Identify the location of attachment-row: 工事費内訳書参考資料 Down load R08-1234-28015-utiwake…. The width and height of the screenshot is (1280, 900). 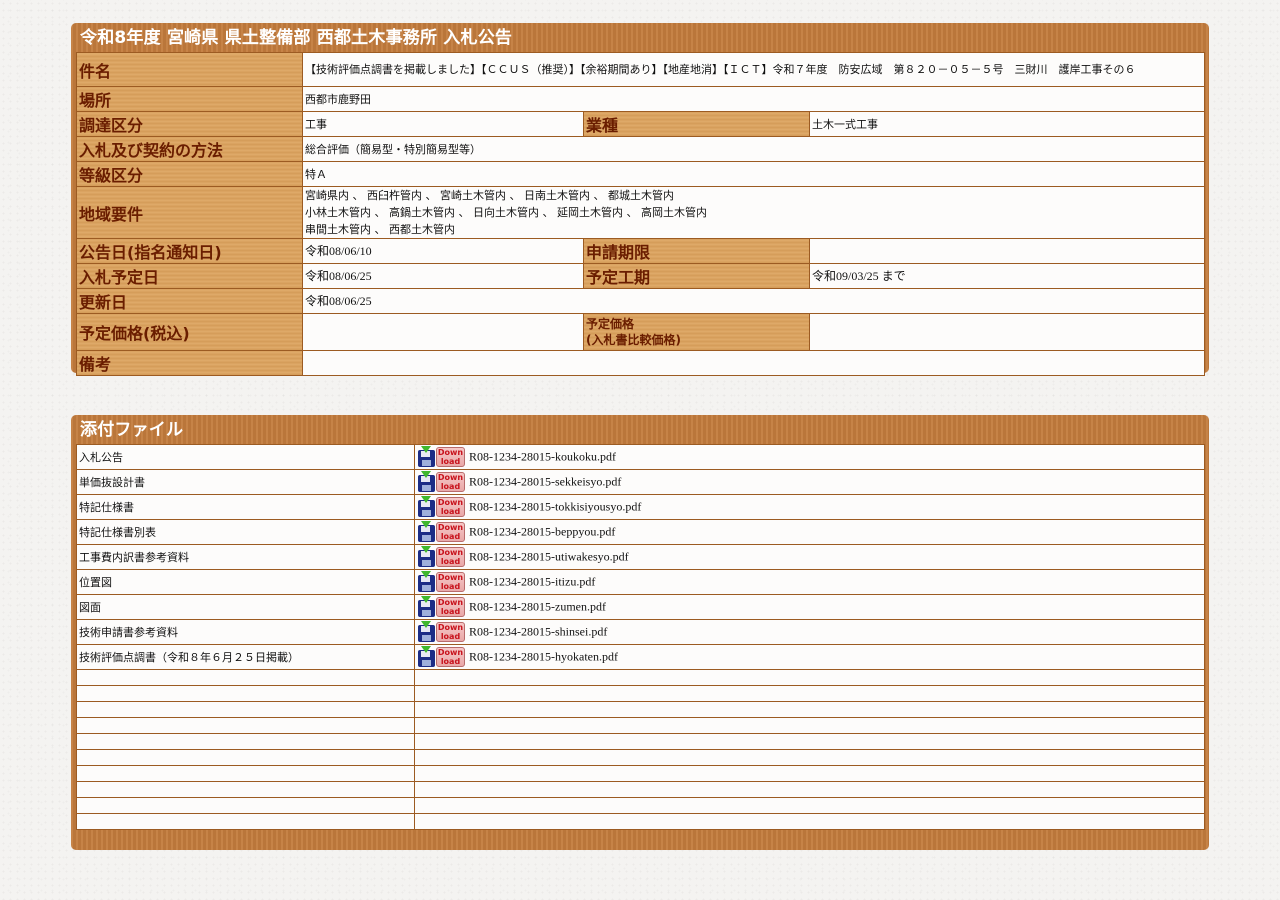
(640, 557).